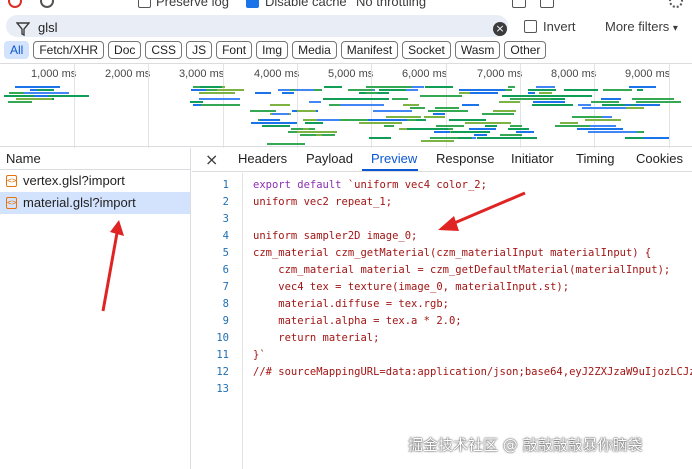 This screenshot has width=692, height=469. I want to click on chip-fetch-xhr: Fetch/XHR, so click(69, 50).